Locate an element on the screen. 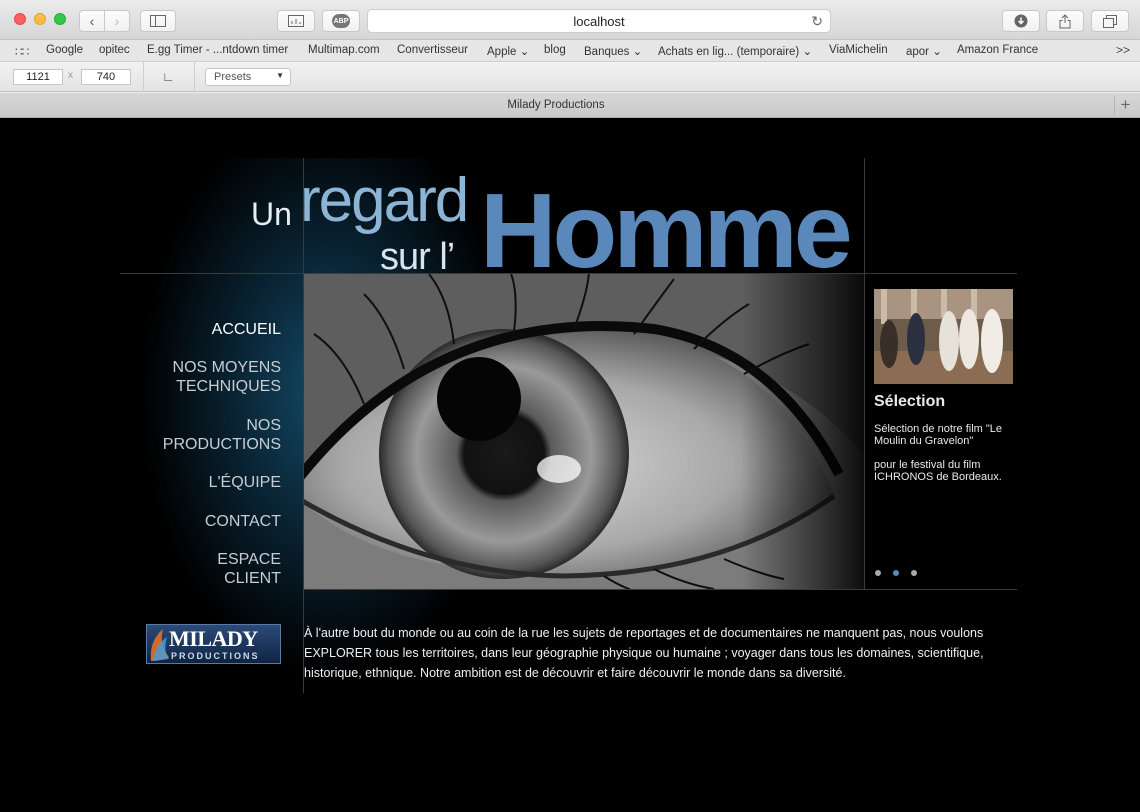 This screenshot has width=1140, height=812. share-icon is located at coordinates (1065, 20).